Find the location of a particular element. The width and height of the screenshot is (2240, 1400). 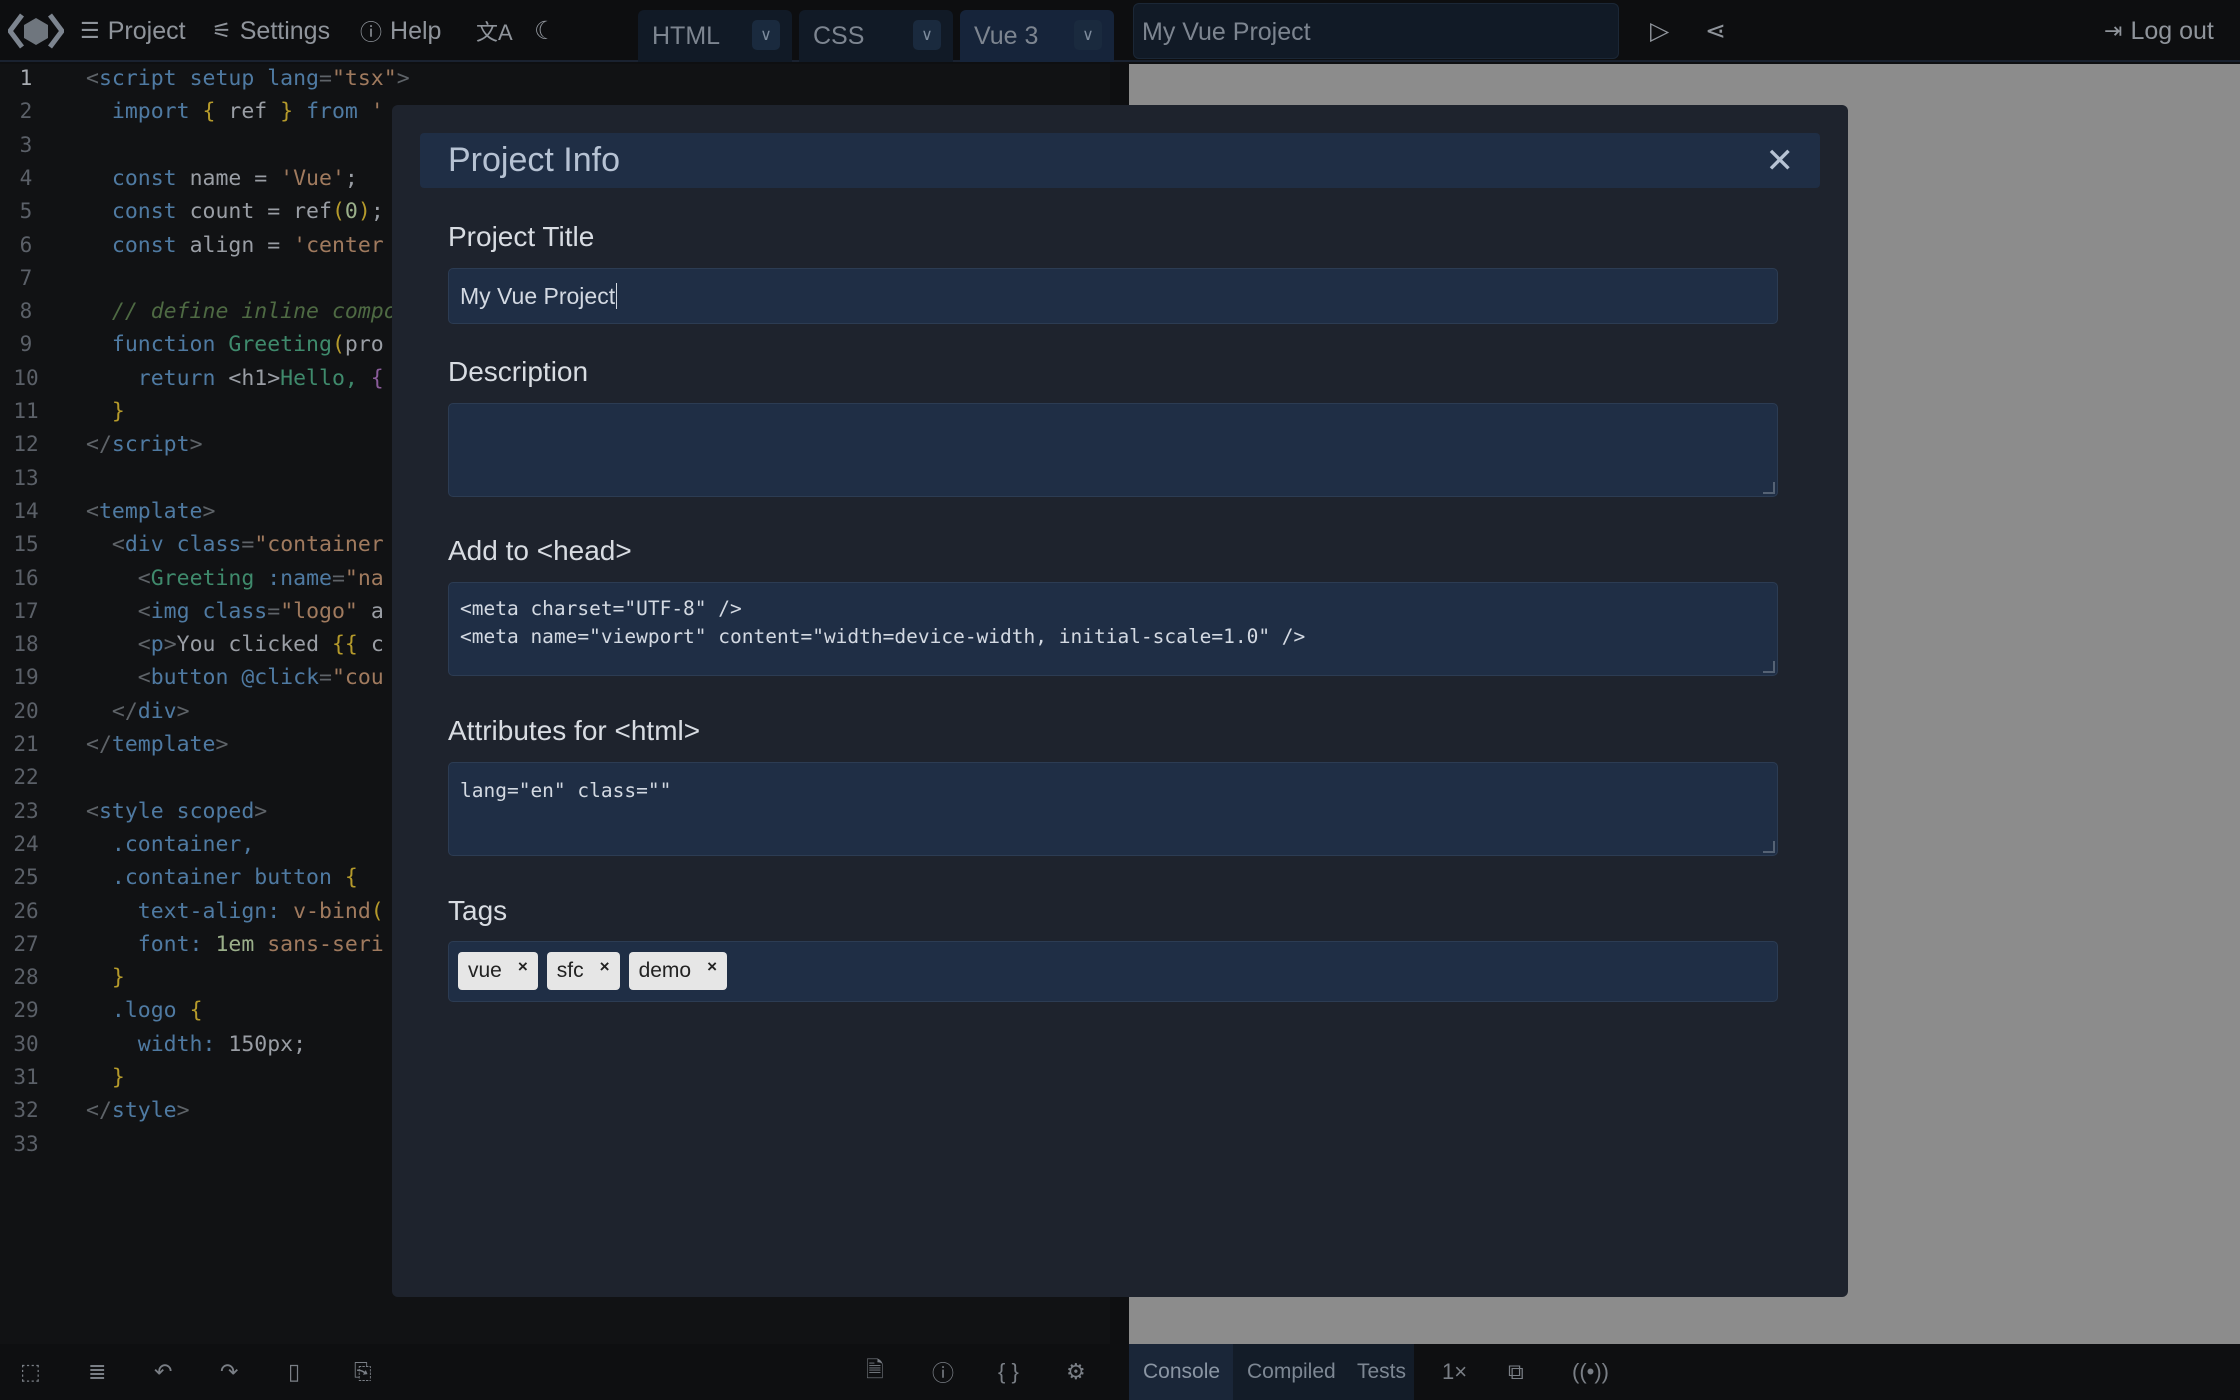

line-number: 11 is located at coordinates (26, 411).